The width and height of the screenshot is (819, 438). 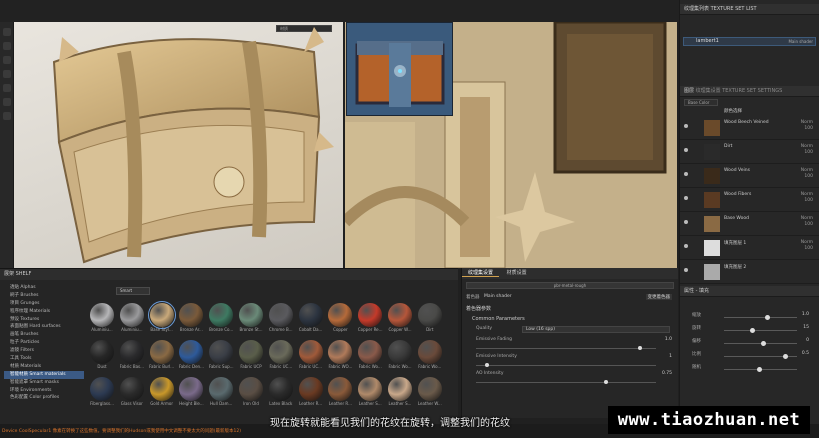 I want to click on layer-row: 填充图层 2, so click(x=749, y=272).